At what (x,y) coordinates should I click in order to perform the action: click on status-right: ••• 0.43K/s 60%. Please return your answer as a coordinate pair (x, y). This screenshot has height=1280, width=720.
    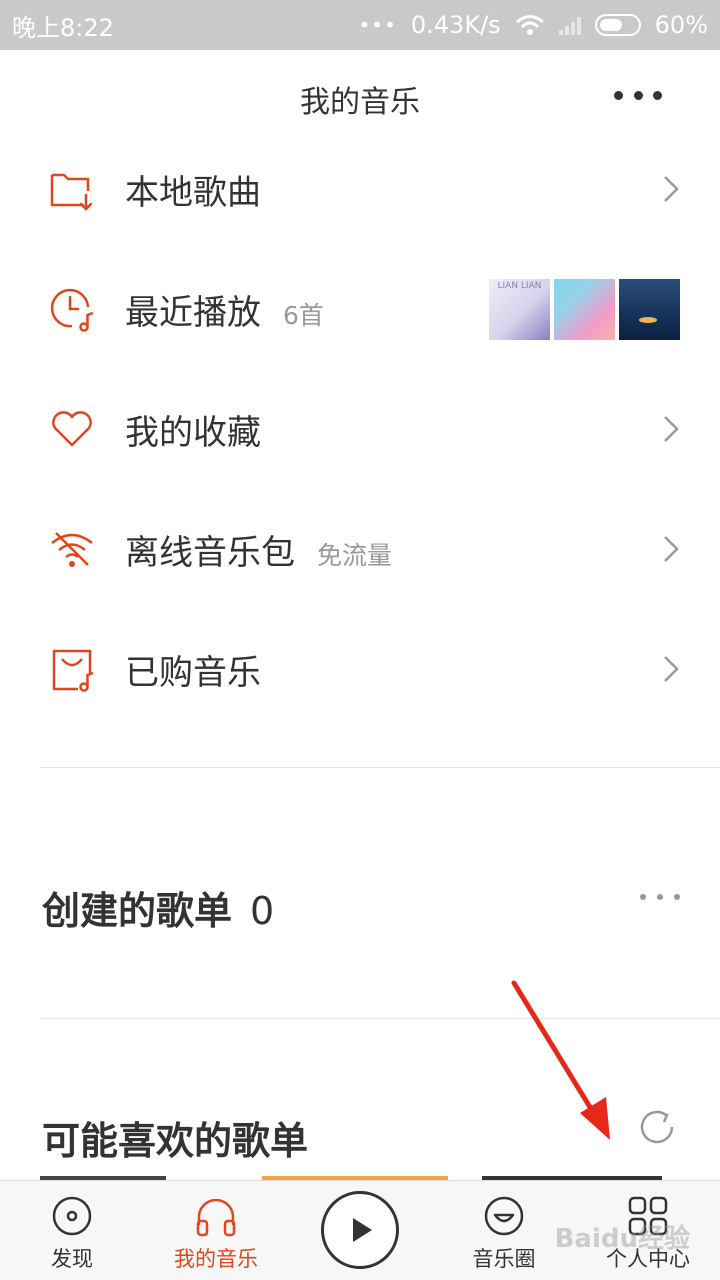
    Looking at the image, I should click on (534, 25).